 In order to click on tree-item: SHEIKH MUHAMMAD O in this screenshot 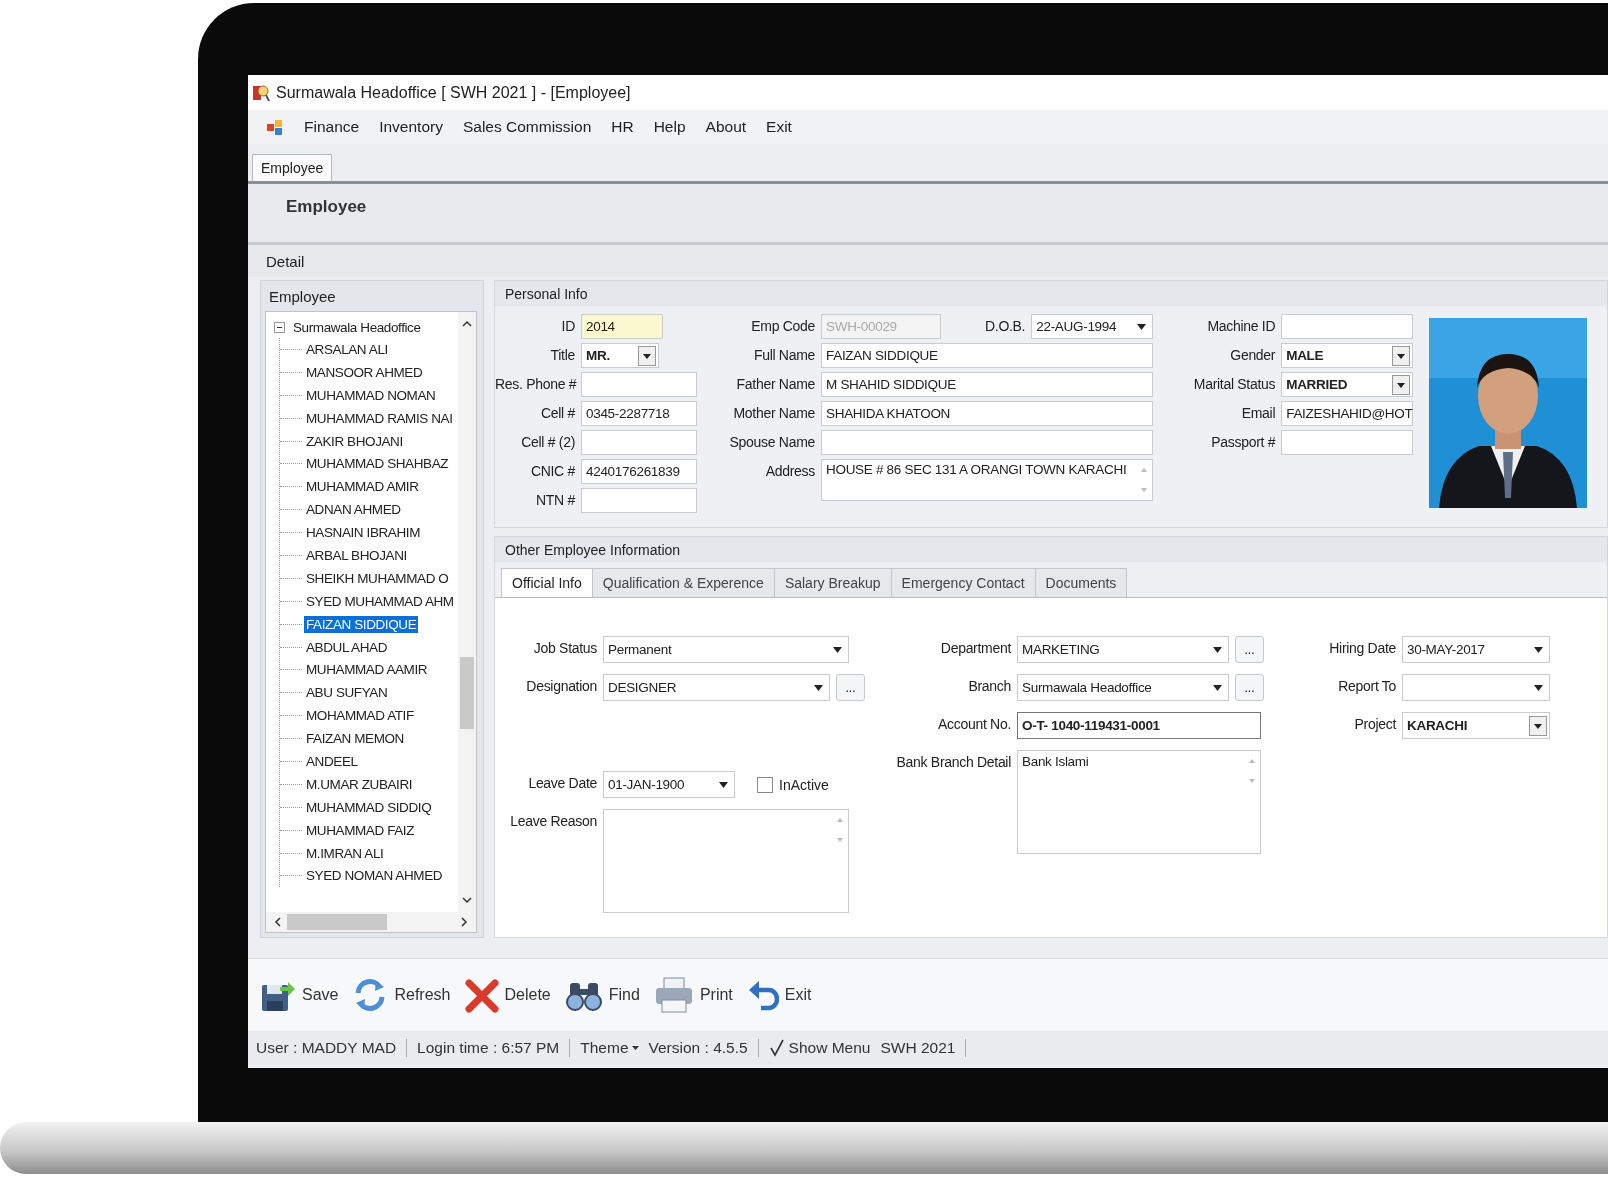, I will do `click(377, 578)`.